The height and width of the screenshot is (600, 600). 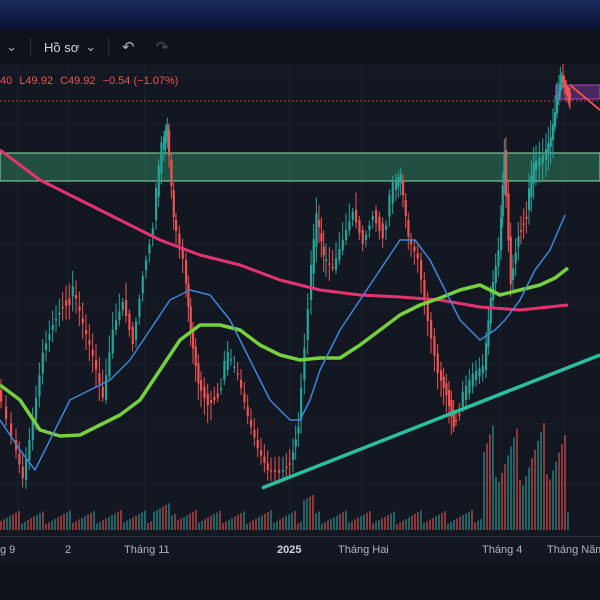 I want to click on x-tick-label: 2025, so click(x=289, y=550).